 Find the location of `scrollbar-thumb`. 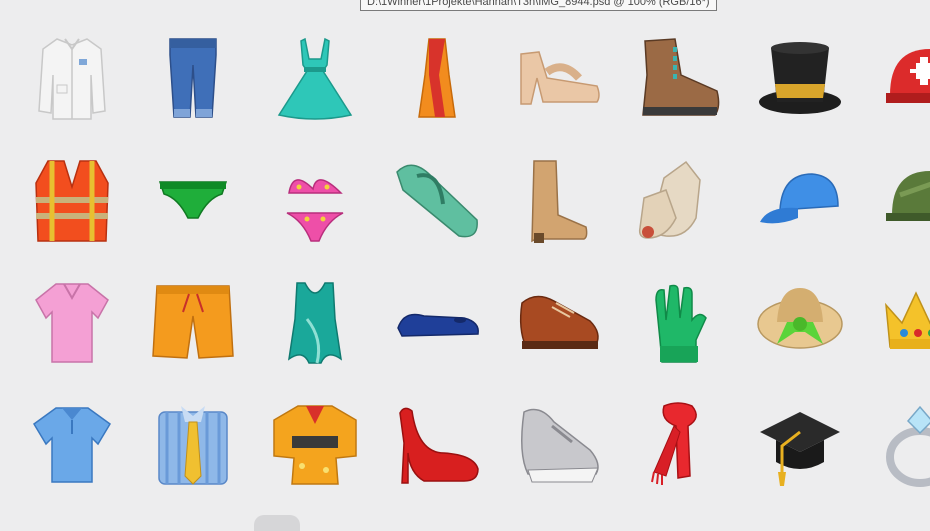

scrollbar-thumb is located at coordinates (277, 523).